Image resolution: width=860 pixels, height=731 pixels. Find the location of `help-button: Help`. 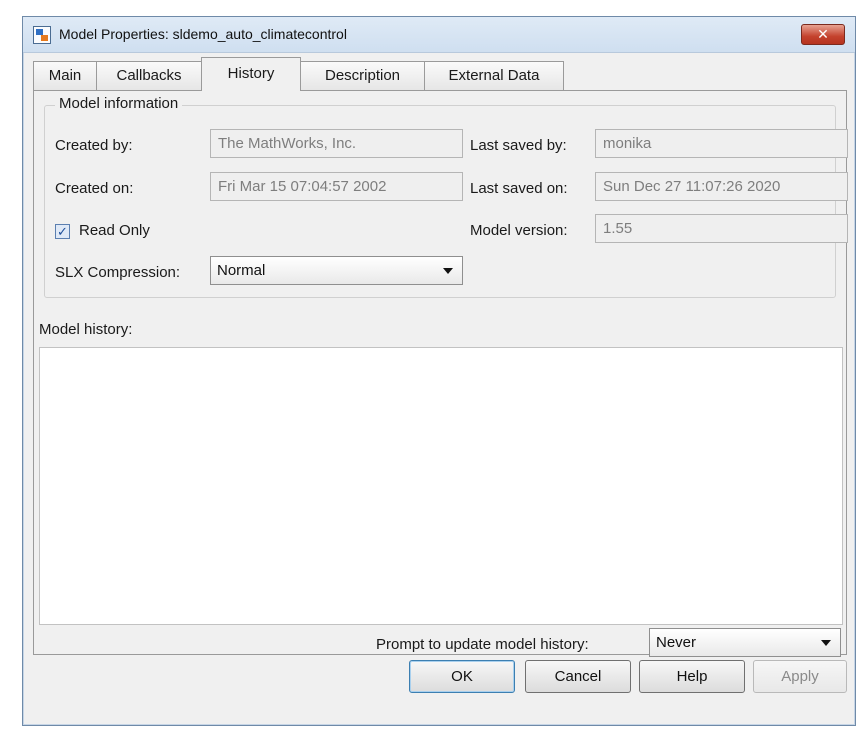

help-button: Help is located at coordinates (692, 676).